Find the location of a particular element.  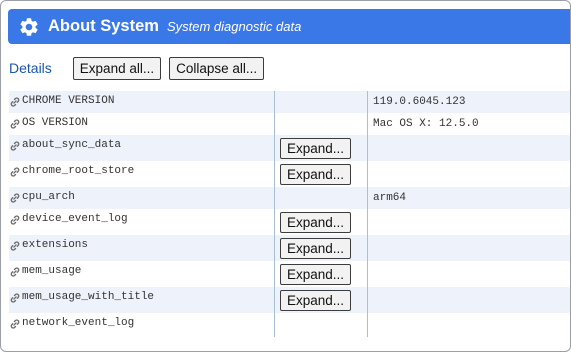

row-name-label: CHROME VERSION is located at coordinates (68, 101).